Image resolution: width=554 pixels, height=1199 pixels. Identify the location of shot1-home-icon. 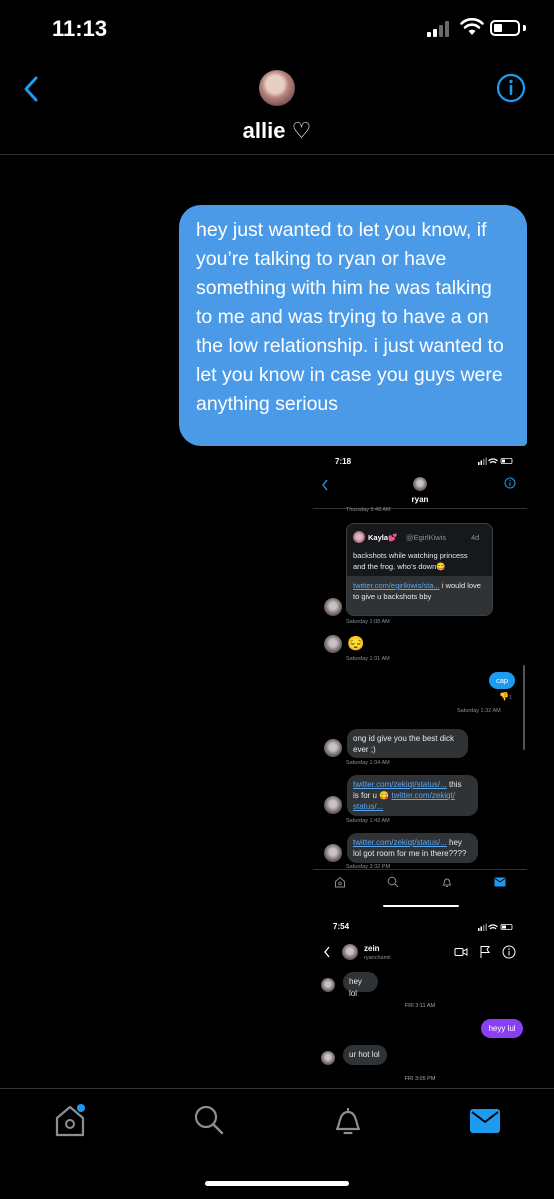
(340, 882).